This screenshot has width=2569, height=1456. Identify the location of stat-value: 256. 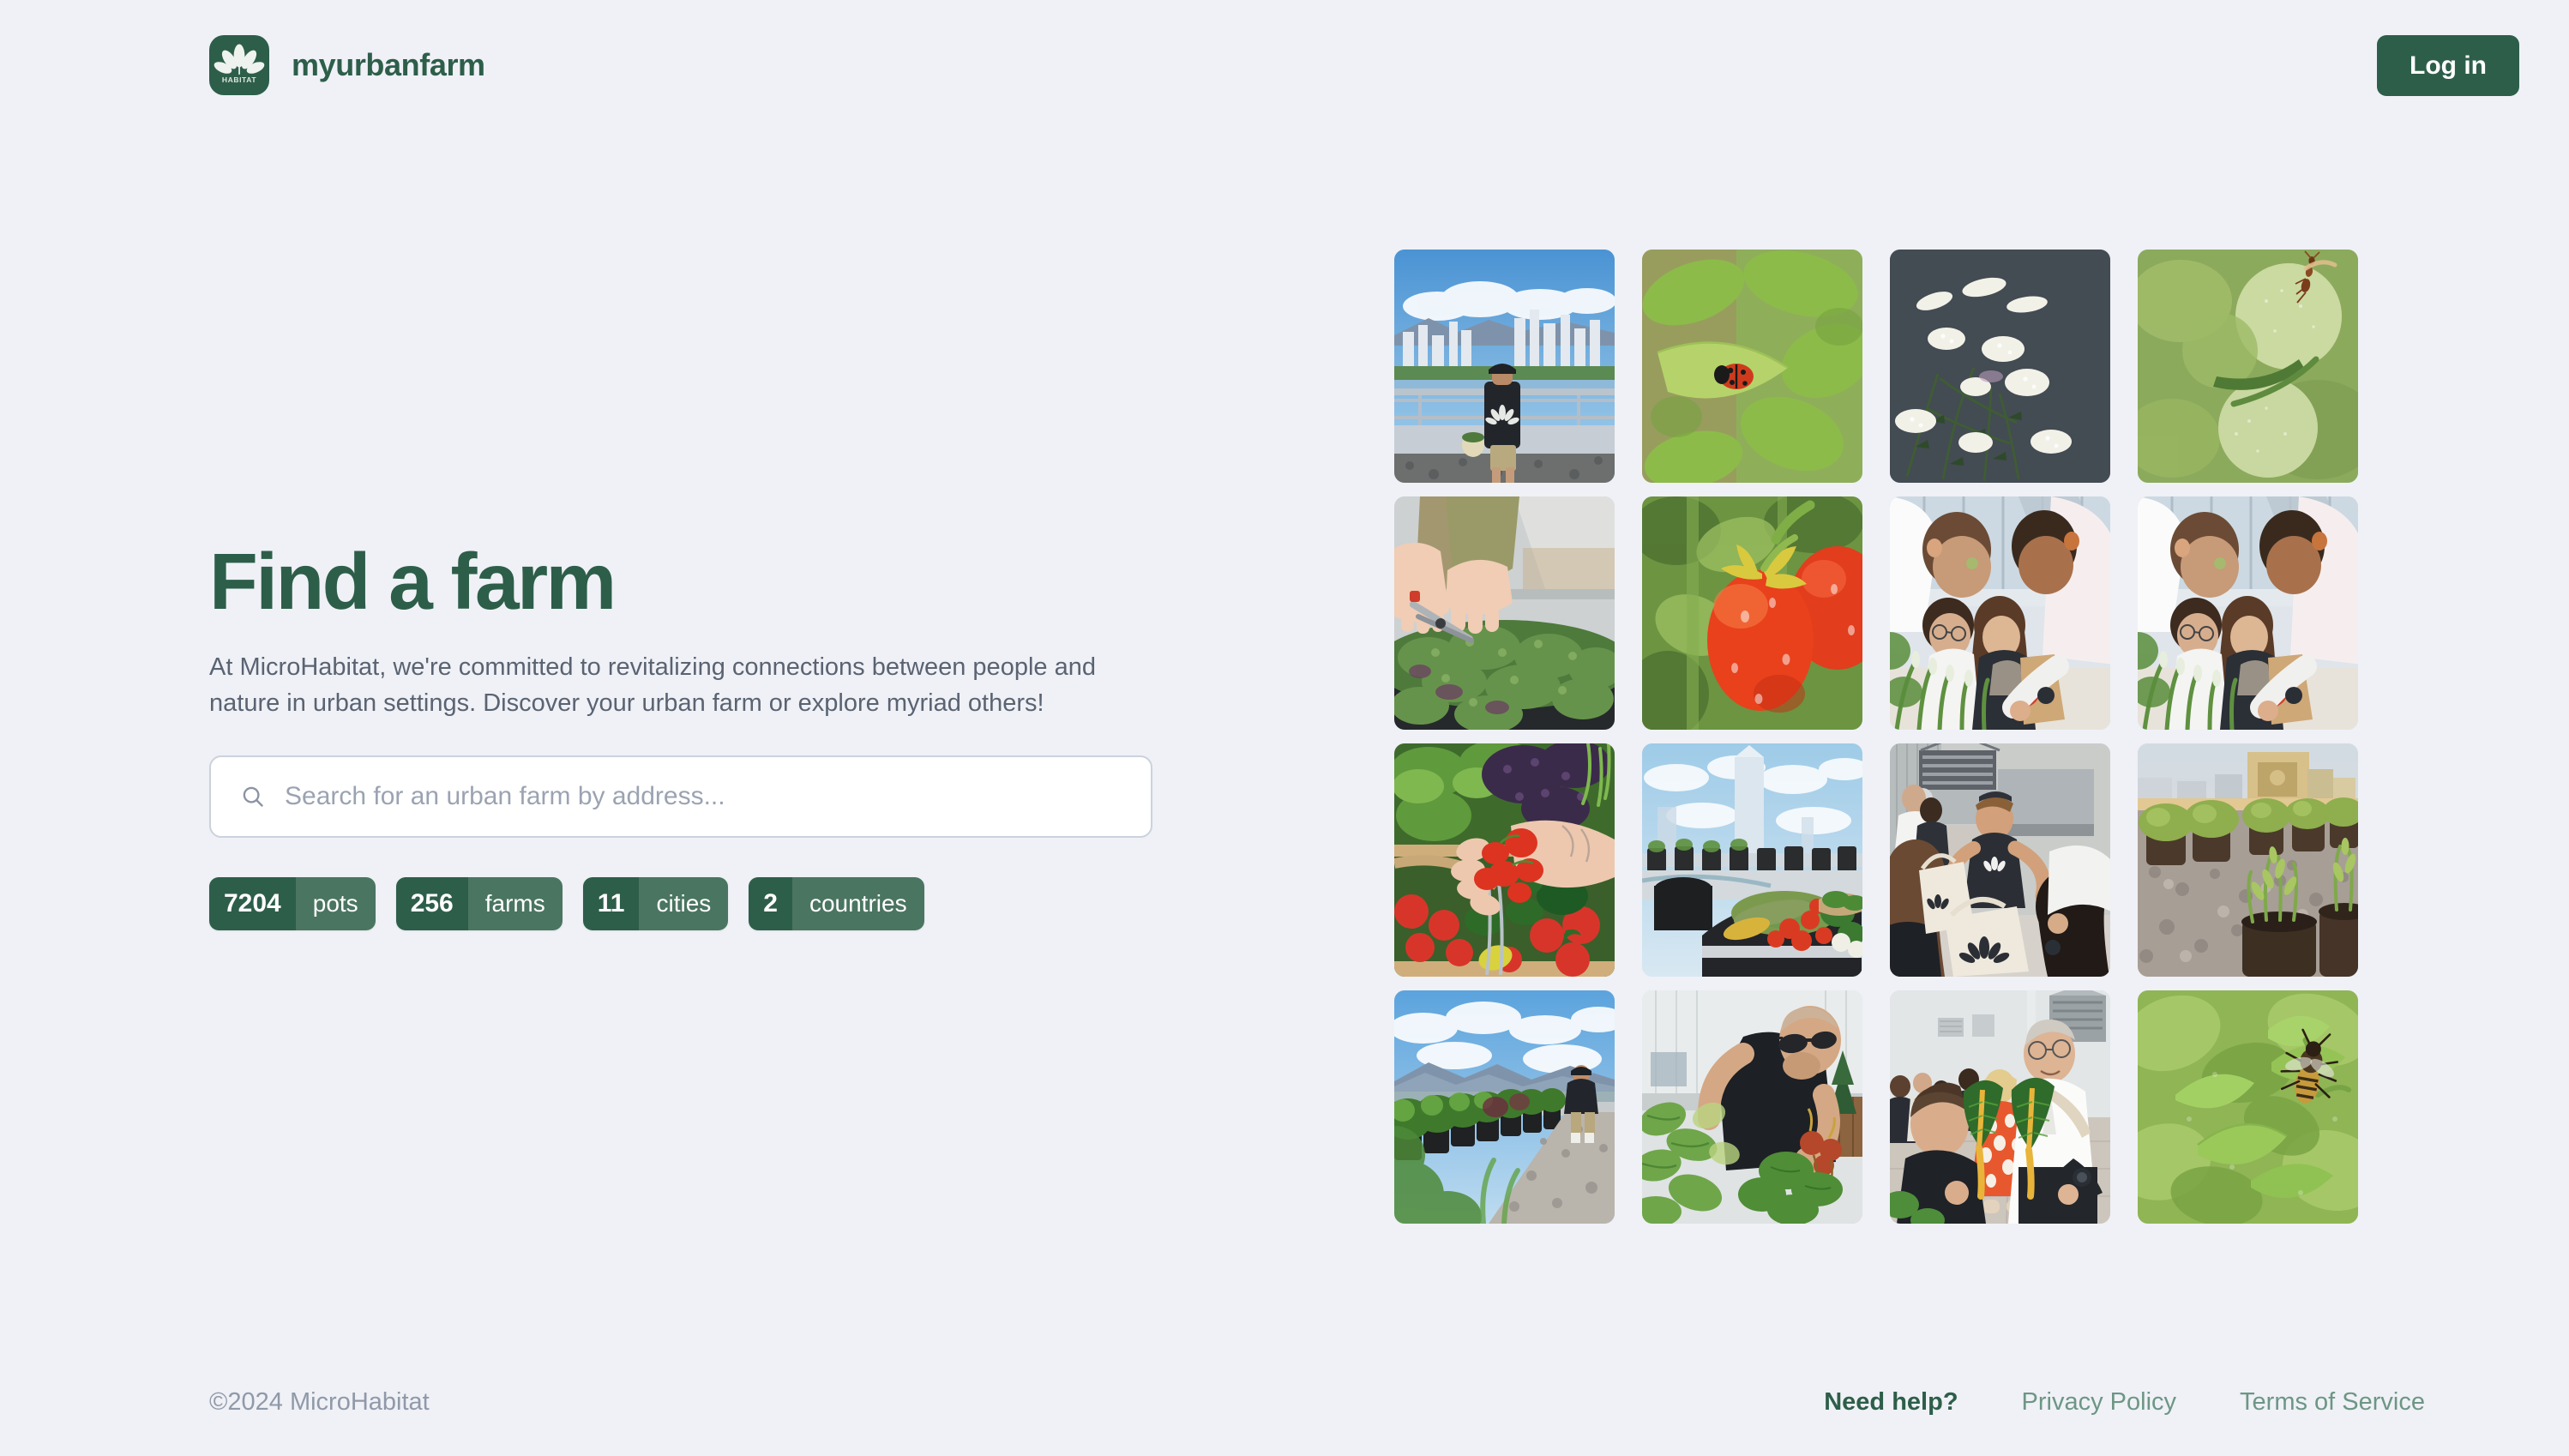
(431, 903).